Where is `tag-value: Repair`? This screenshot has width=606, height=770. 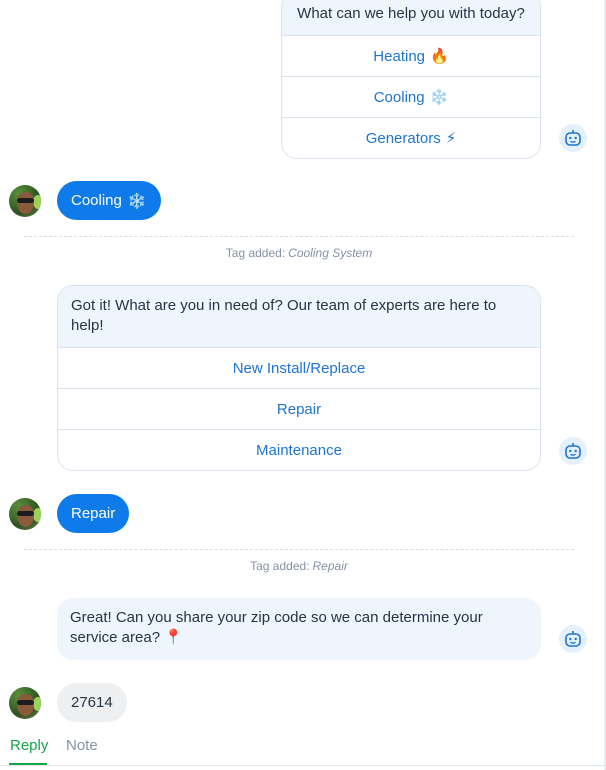 tag-value: Repair is located at coordinates (330, 566).